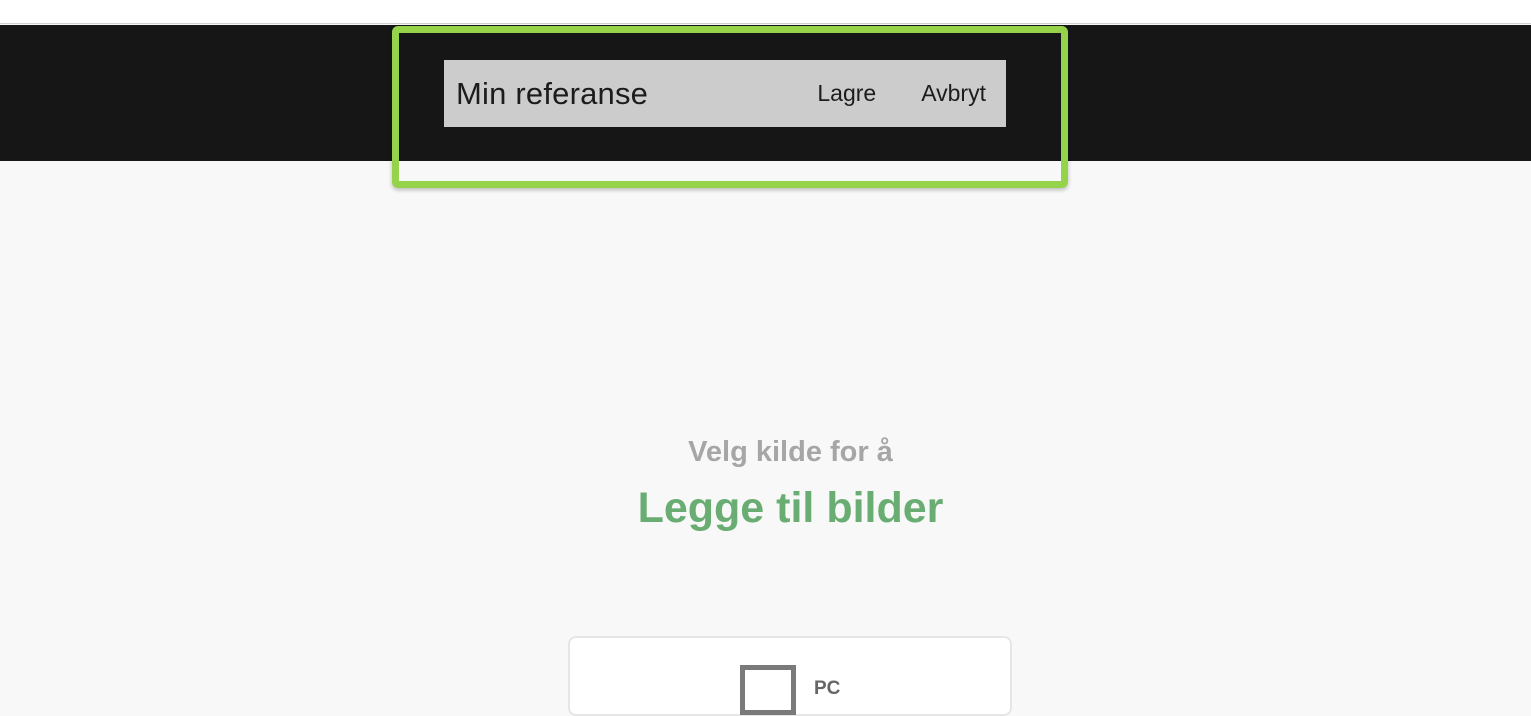 This screenshot has height=716, width=1531. Describe the element at coordinates (827, 688) in the screenshot. I see `source-label-pc: PC` at that location.